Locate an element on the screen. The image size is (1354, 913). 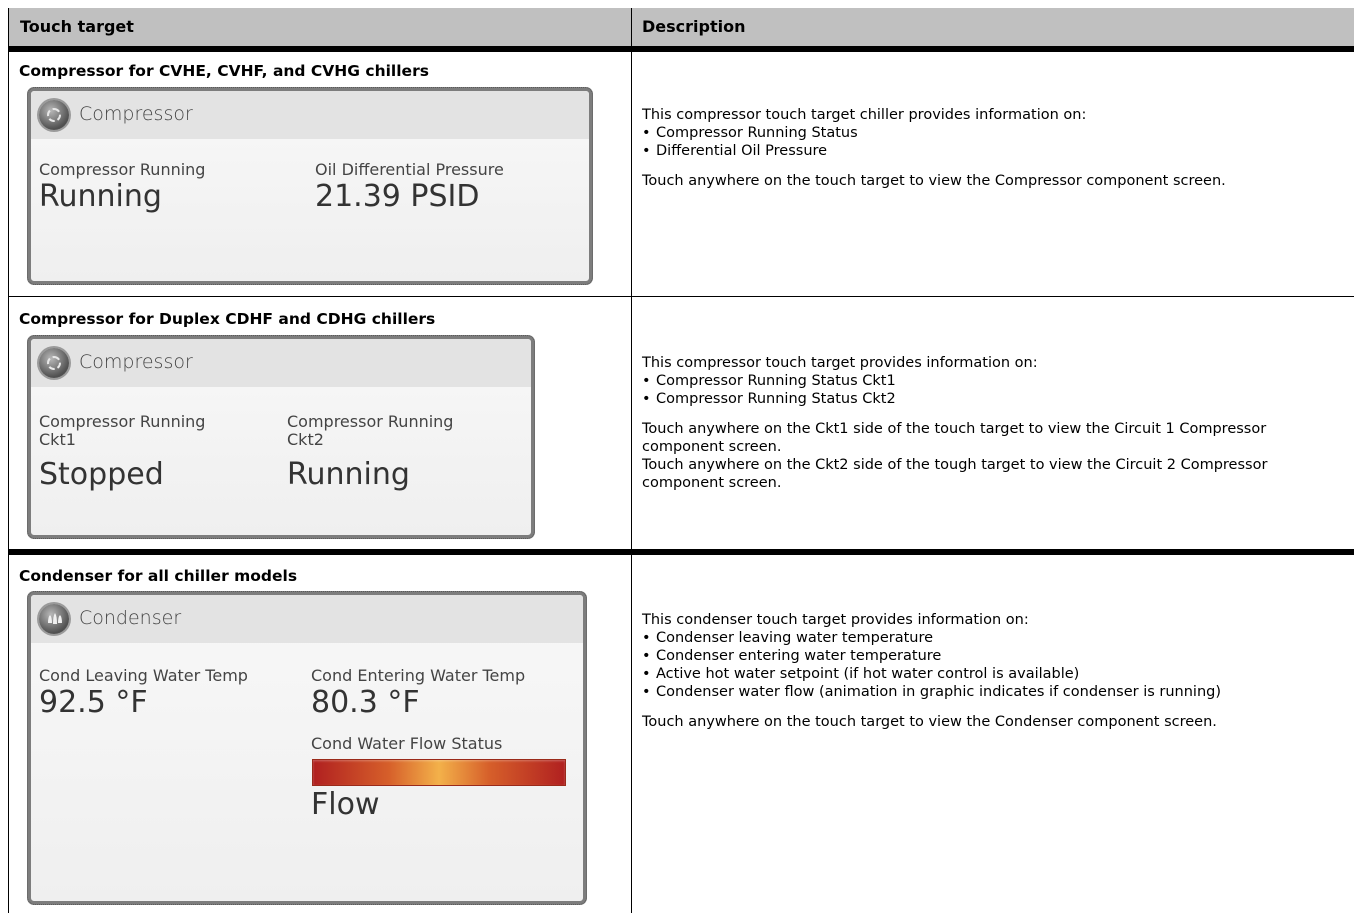
ckt2-label-line2: Ckt2 is located at coordinates (305, 439).